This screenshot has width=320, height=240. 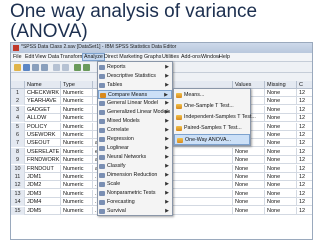 What do you see at coordinates (18, 202) in the screenshot?
I see `row-number: 14` at bounding box center [18, 202].